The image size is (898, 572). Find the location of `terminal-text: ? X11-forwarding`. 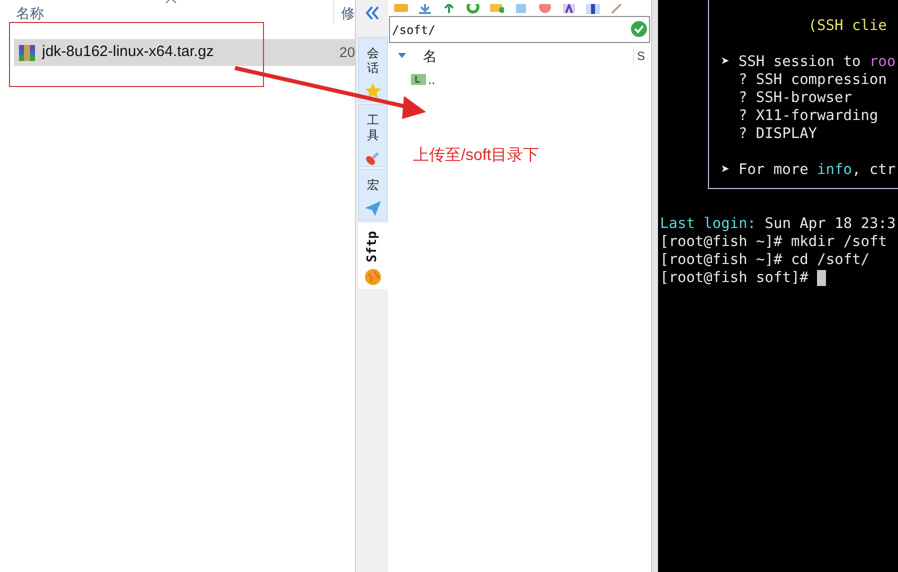

terminal-text: ? X11-forwarding is located at coordinates (807, 116).